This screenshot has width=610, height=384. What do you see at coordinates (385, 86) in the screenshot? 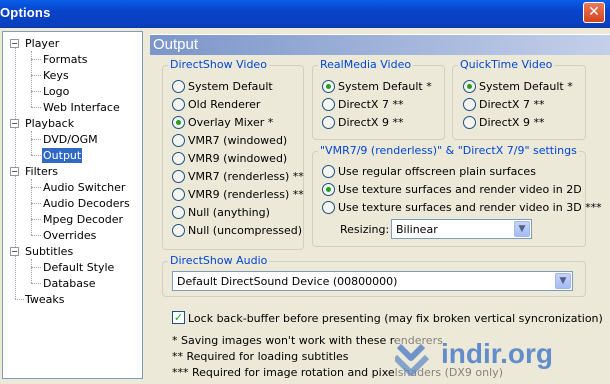
I see `realmedia-video-option-label: System Default *` at bounding box center [385, 86].